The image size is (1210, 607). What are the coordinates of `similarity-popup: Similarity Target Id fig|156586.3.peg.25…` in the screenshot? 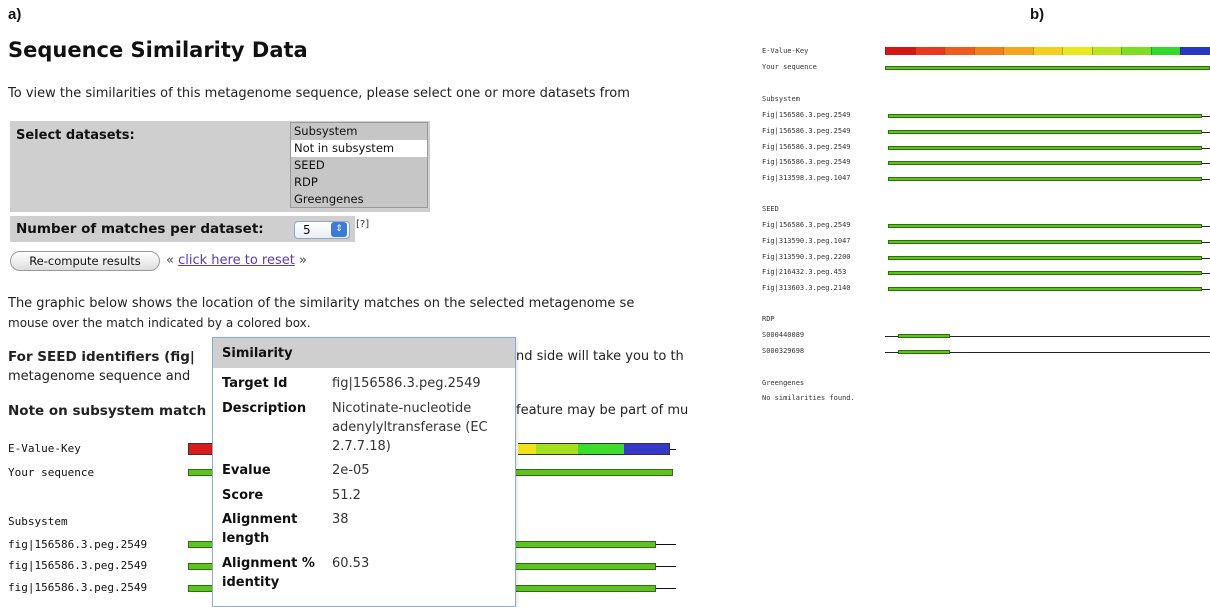 It's located at (364, 472).